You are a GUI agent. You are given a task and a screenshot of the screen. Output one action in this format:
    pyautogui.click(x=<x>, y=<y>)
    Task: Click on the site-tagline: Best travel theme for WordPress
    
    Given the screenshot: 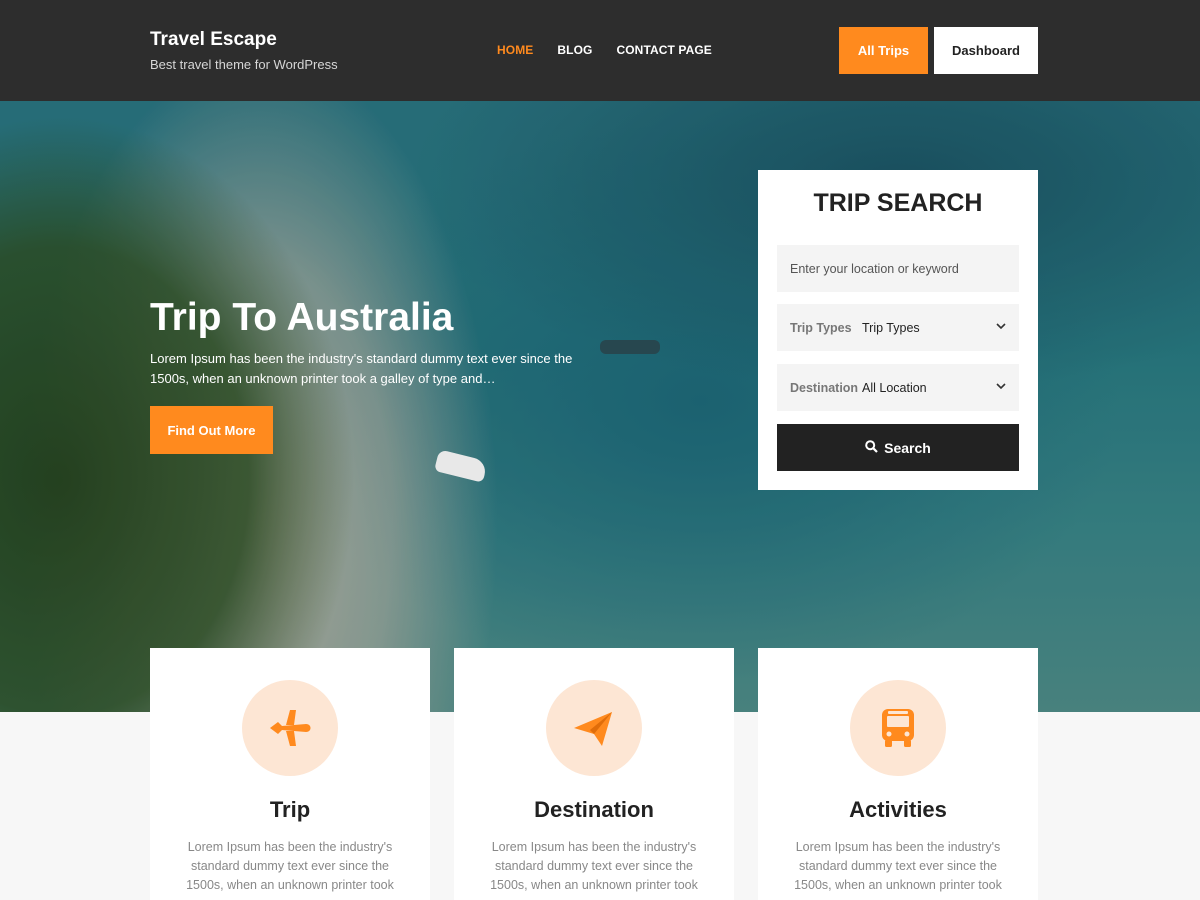 What is the action you would take?
    pyautogui.click(x=244, y=64)
    